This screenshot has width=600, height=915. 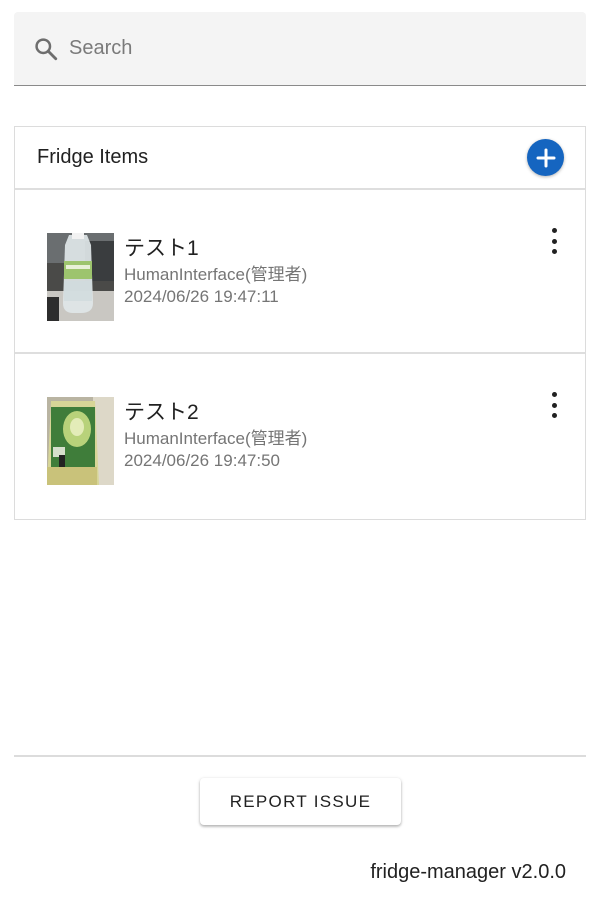 What do you see at coordinates (202, 460) in the screenshot?
I see `item-date: 2024/06/26 19:47:50` at bounding box center [202, 460].